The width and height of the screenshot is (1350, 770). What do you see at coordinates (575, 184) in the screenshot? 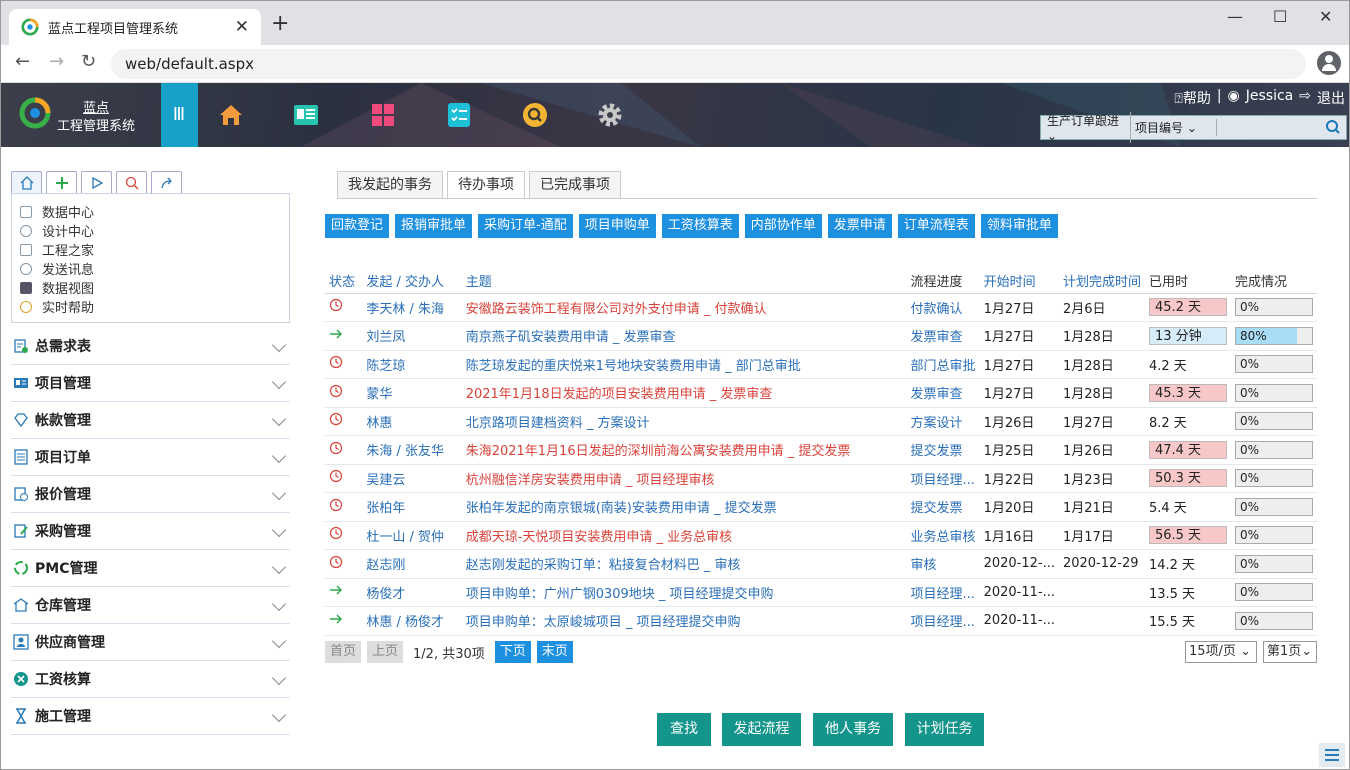
I see `tab-completed: 已完成事项` at bounding box center [575, 184].